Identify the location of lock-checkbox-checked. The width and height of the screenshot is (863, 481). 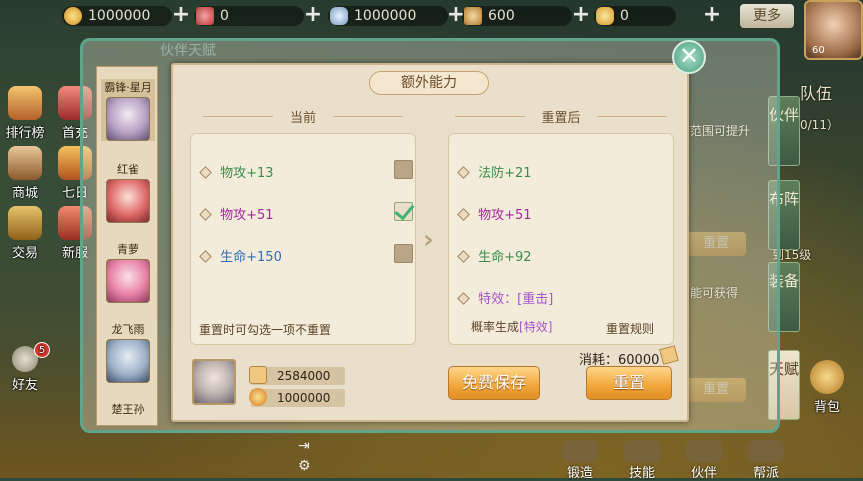
(403, 211).